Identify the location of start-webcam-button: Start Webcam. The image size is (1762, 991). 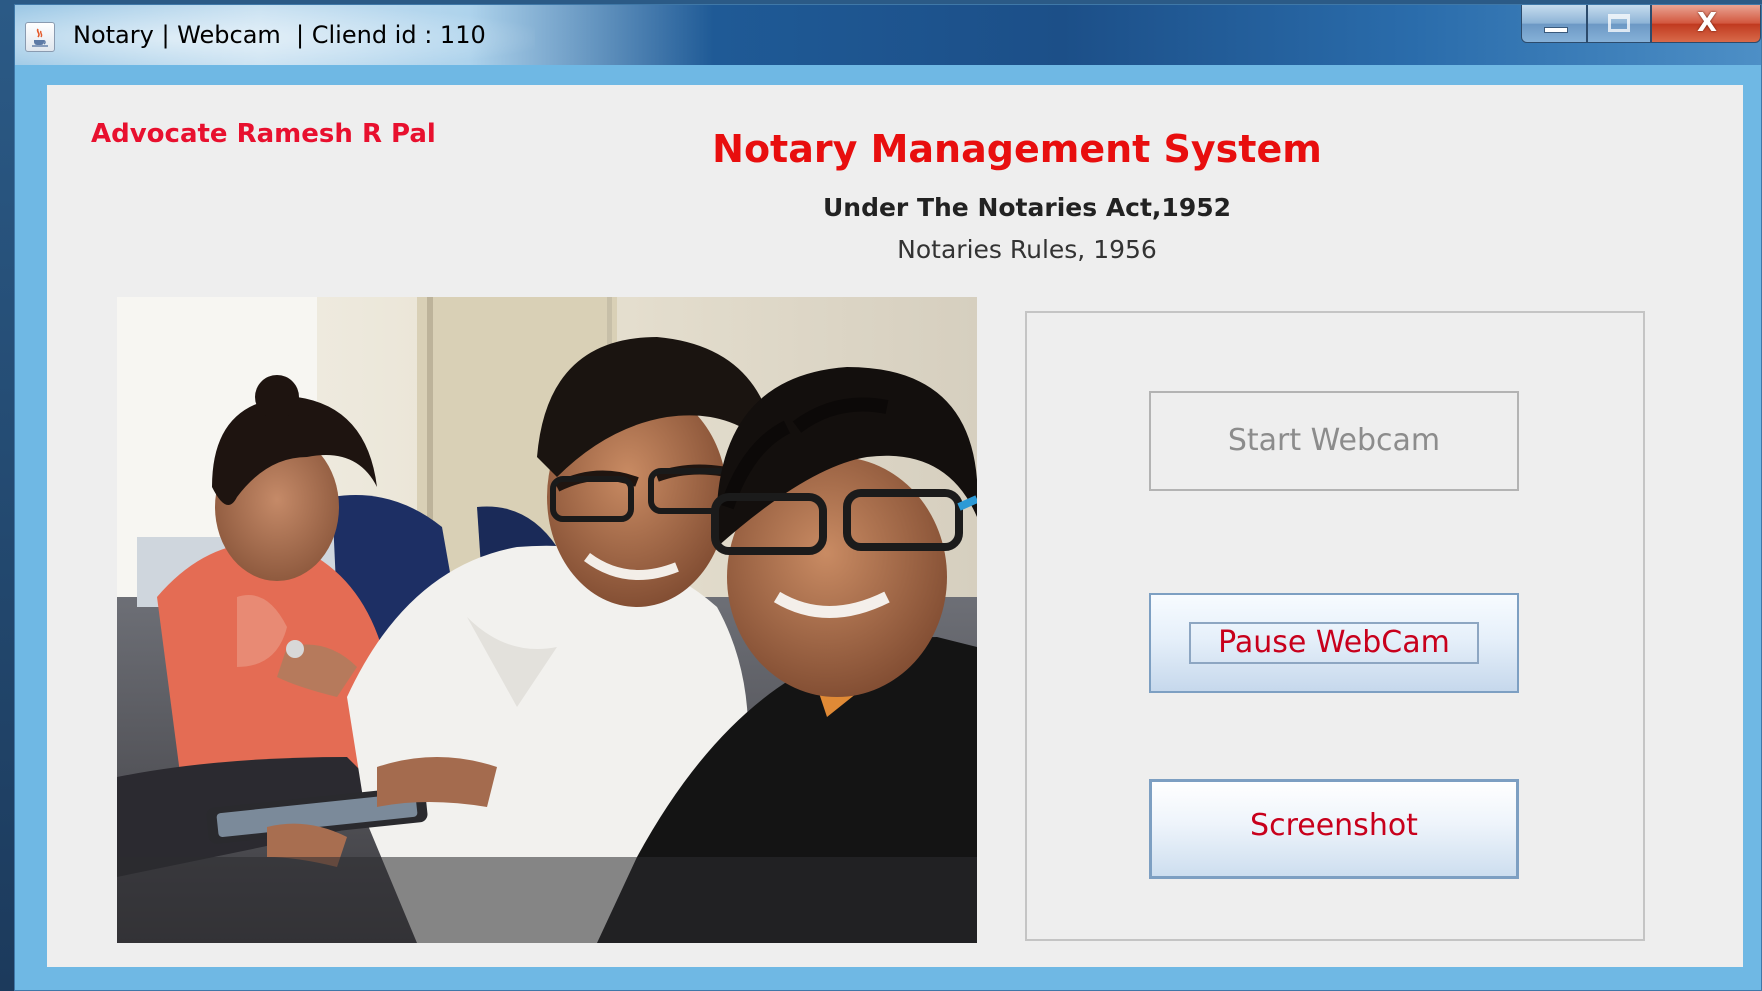
(1334, 441).